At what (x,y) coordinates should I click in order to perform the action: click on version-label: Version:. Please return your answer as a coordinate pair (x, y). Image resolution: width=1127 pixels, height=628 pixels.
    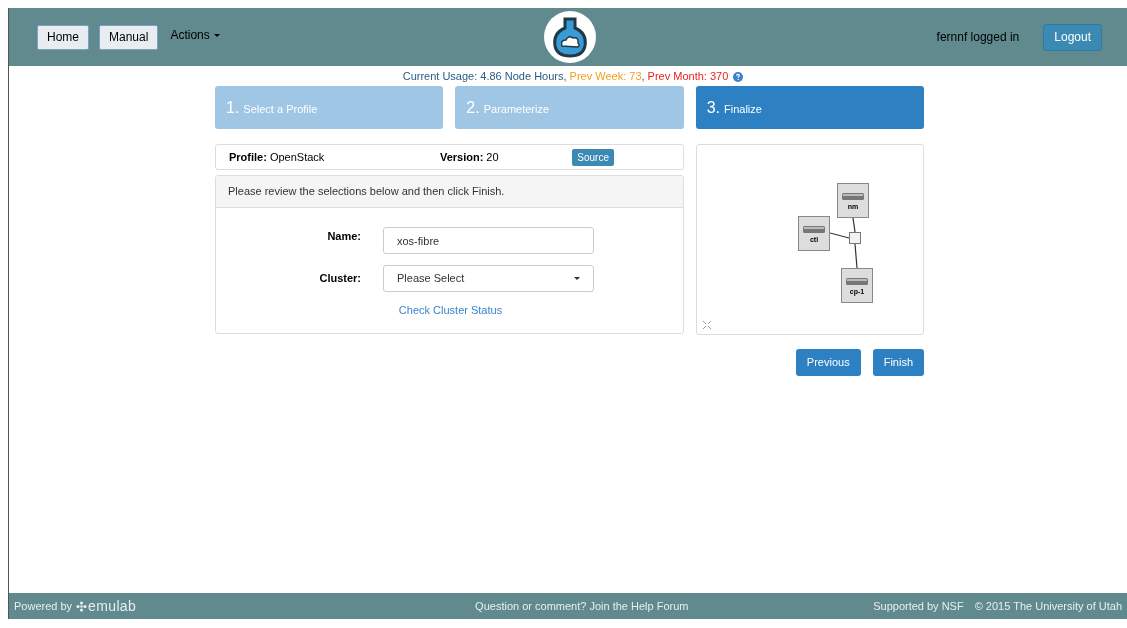
    Looking at the image, I should click on (461, 157).